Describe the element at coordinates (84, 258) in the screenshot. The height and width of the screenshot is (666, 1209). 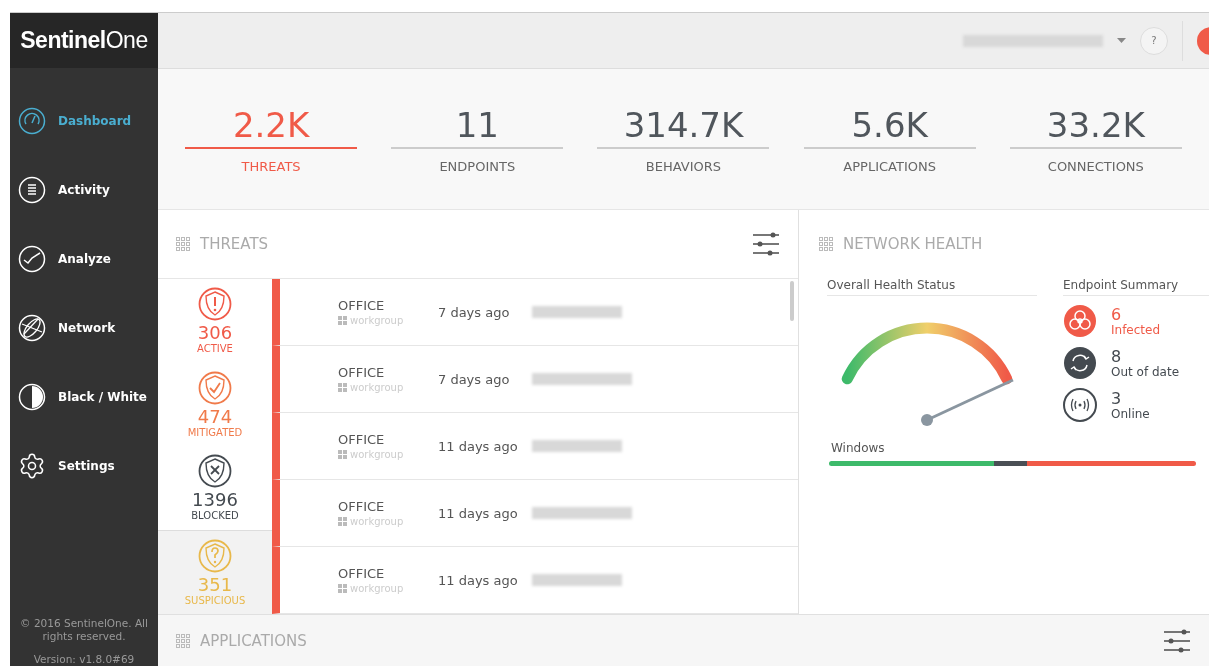
I see `sidebar-item: Analyze` at that location.